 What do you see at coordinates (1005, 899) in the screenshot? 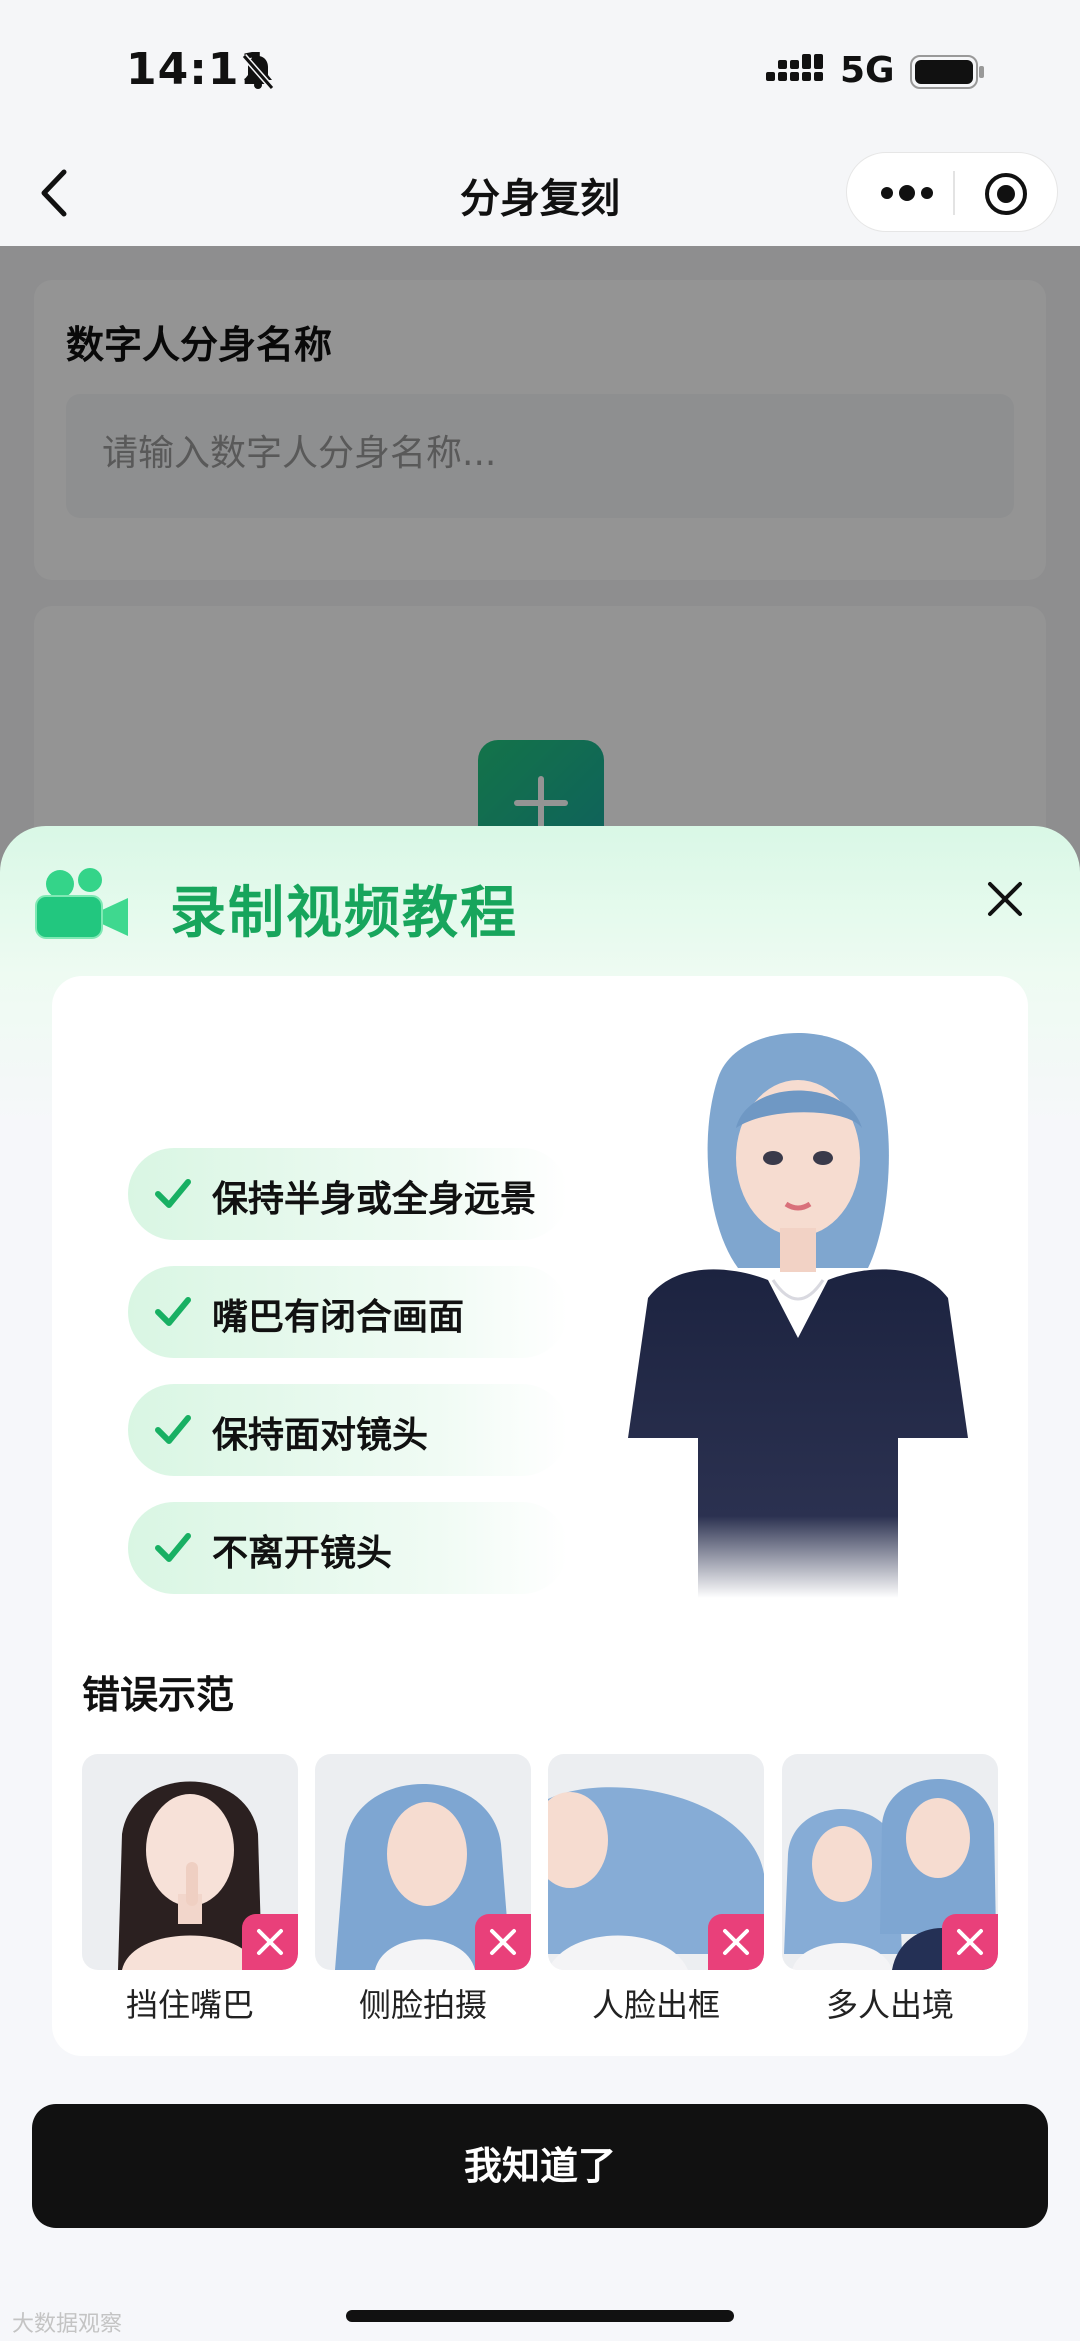
I see `close-icon` at bounding box center [1005, 899].